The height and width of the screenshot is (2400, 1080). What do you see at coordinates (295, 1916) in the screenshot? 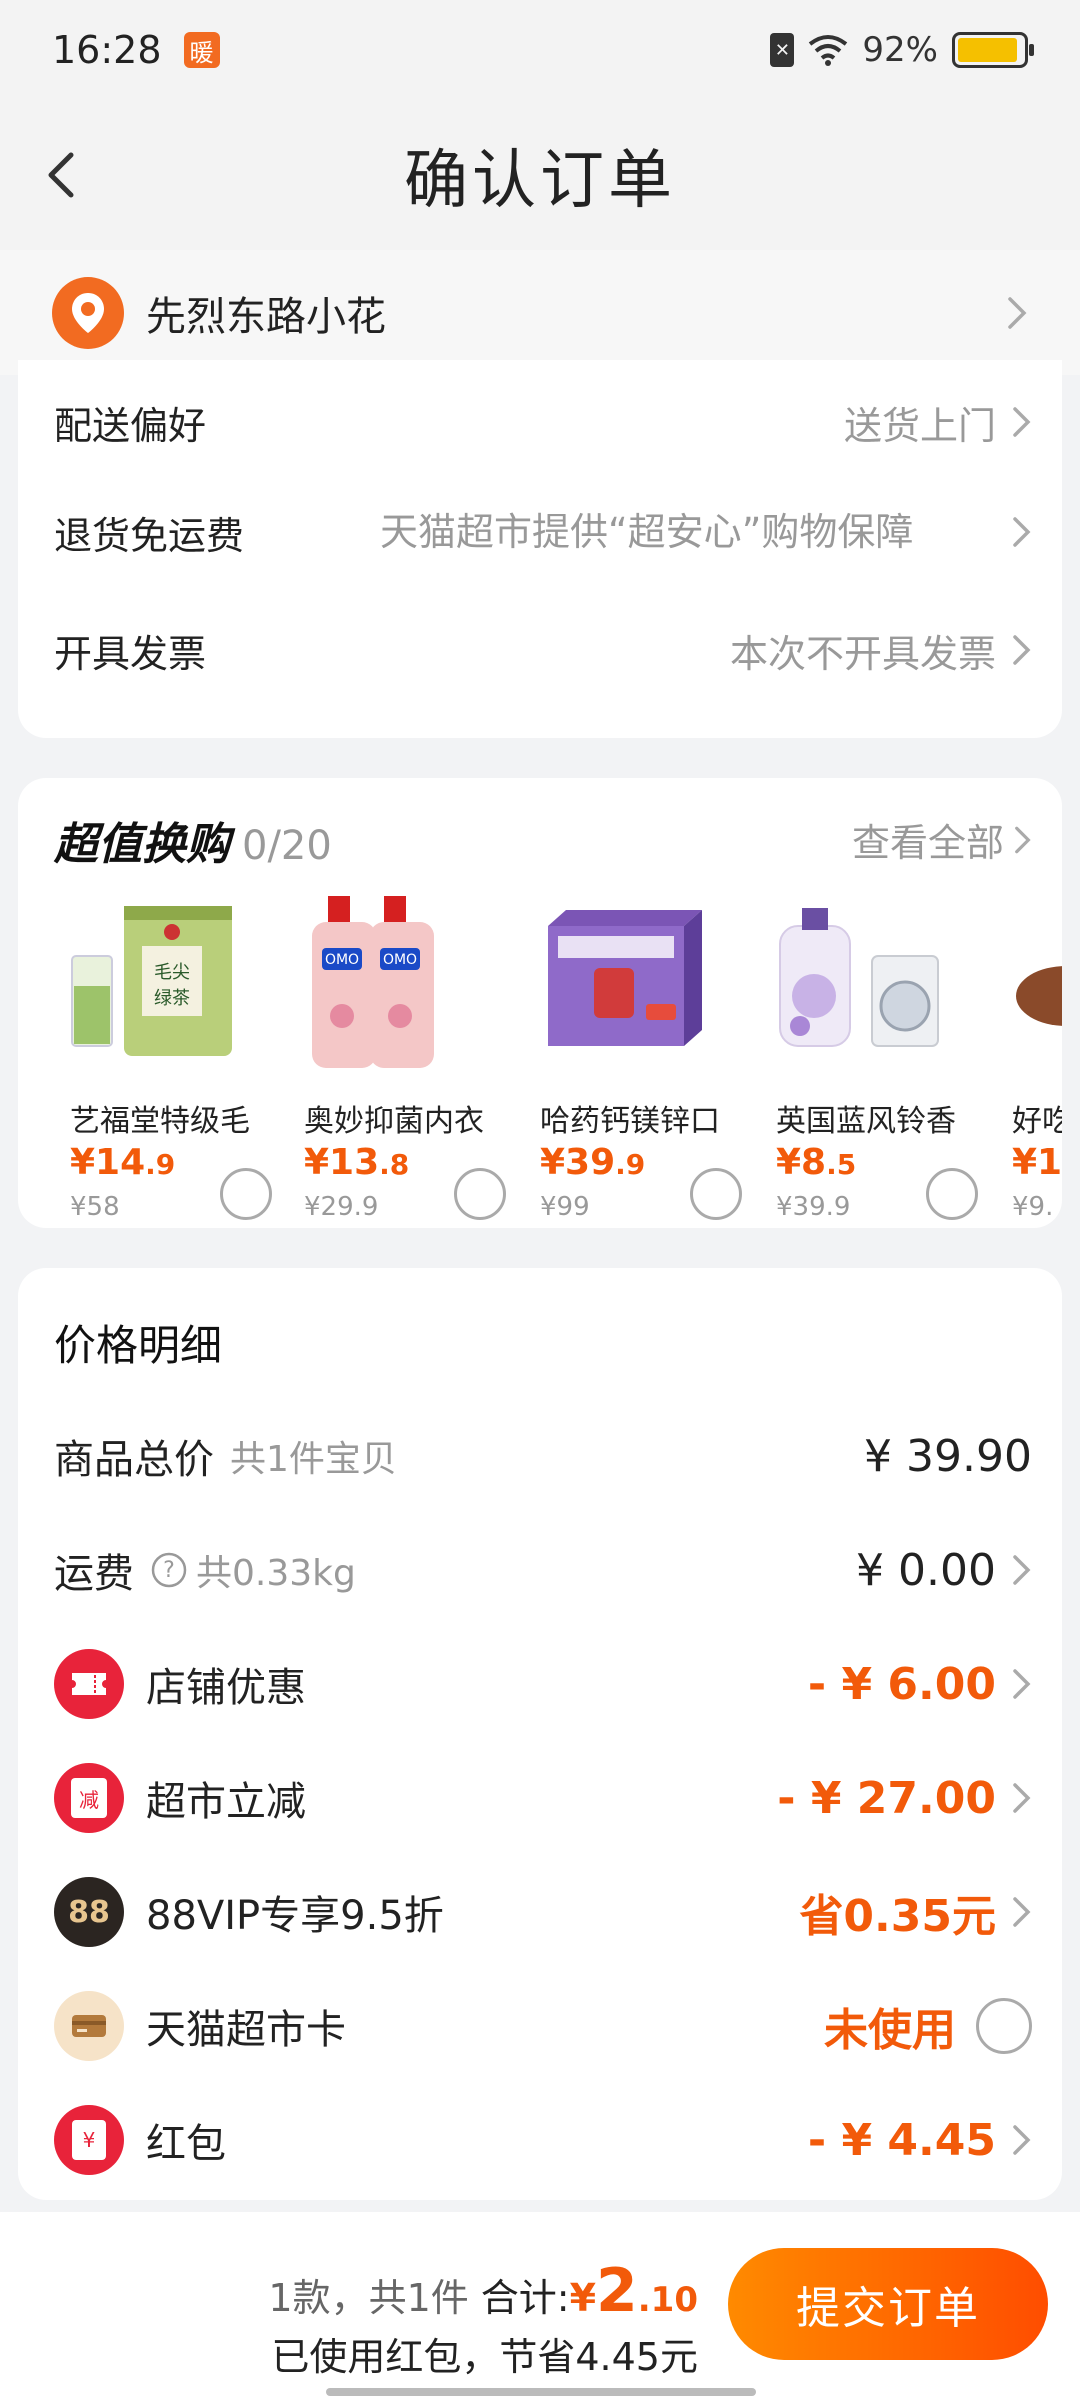
I see `vip-label: 88VIP专享9.5折` at bounding box center [295, 1916].